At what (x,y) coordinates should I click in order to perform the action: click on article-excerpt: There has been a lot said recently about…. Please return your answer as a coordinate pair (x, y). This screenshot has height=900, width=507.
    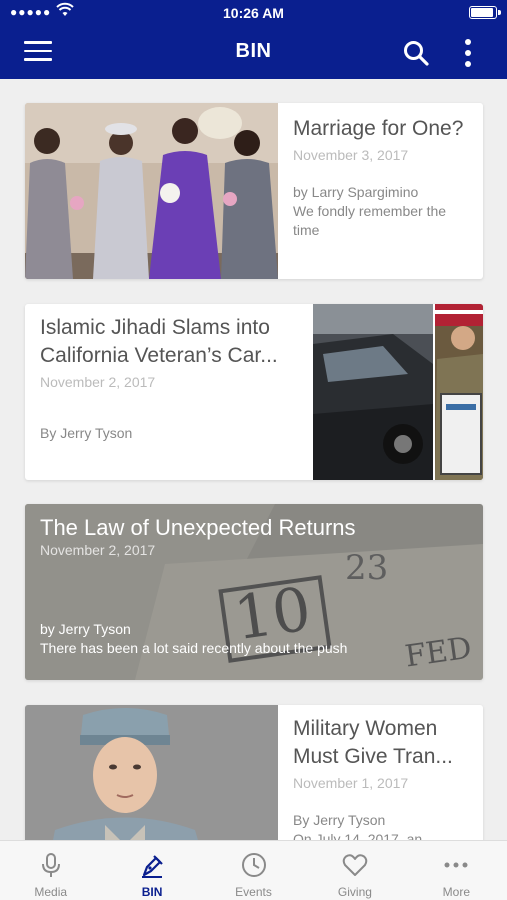
    Looking at the image, I should click on (194, 648).